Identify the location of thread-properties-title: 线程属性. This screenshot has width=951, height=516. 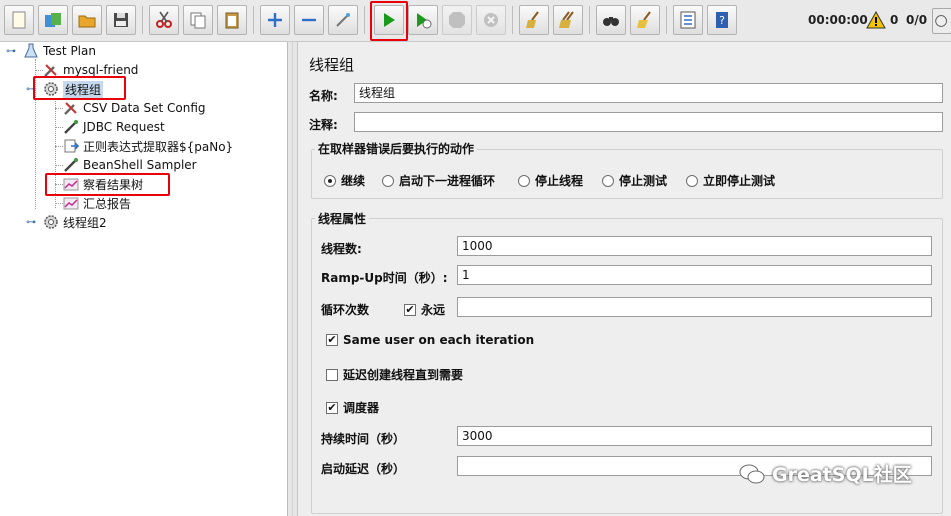
(342, 218).